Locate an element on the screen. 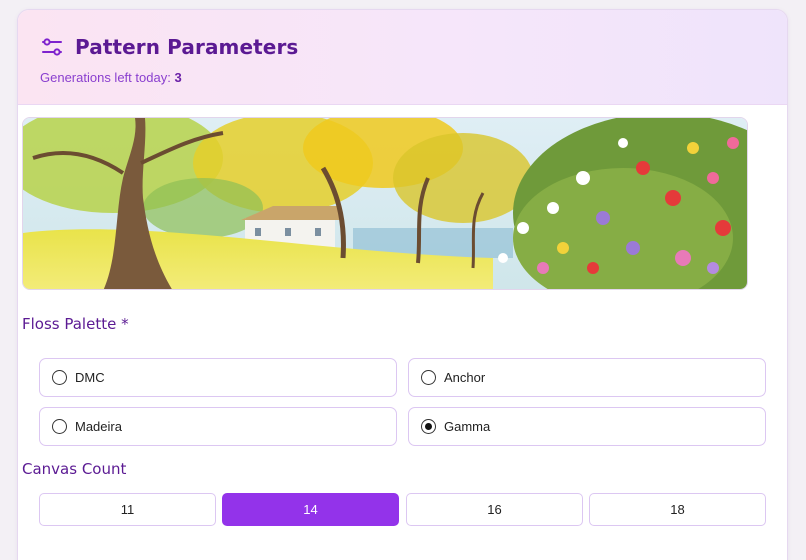 Image resolution: width=806 pixels, height=560 pixels. floss-palette-label: Floss Palette * is located at coordinates (75, 324).